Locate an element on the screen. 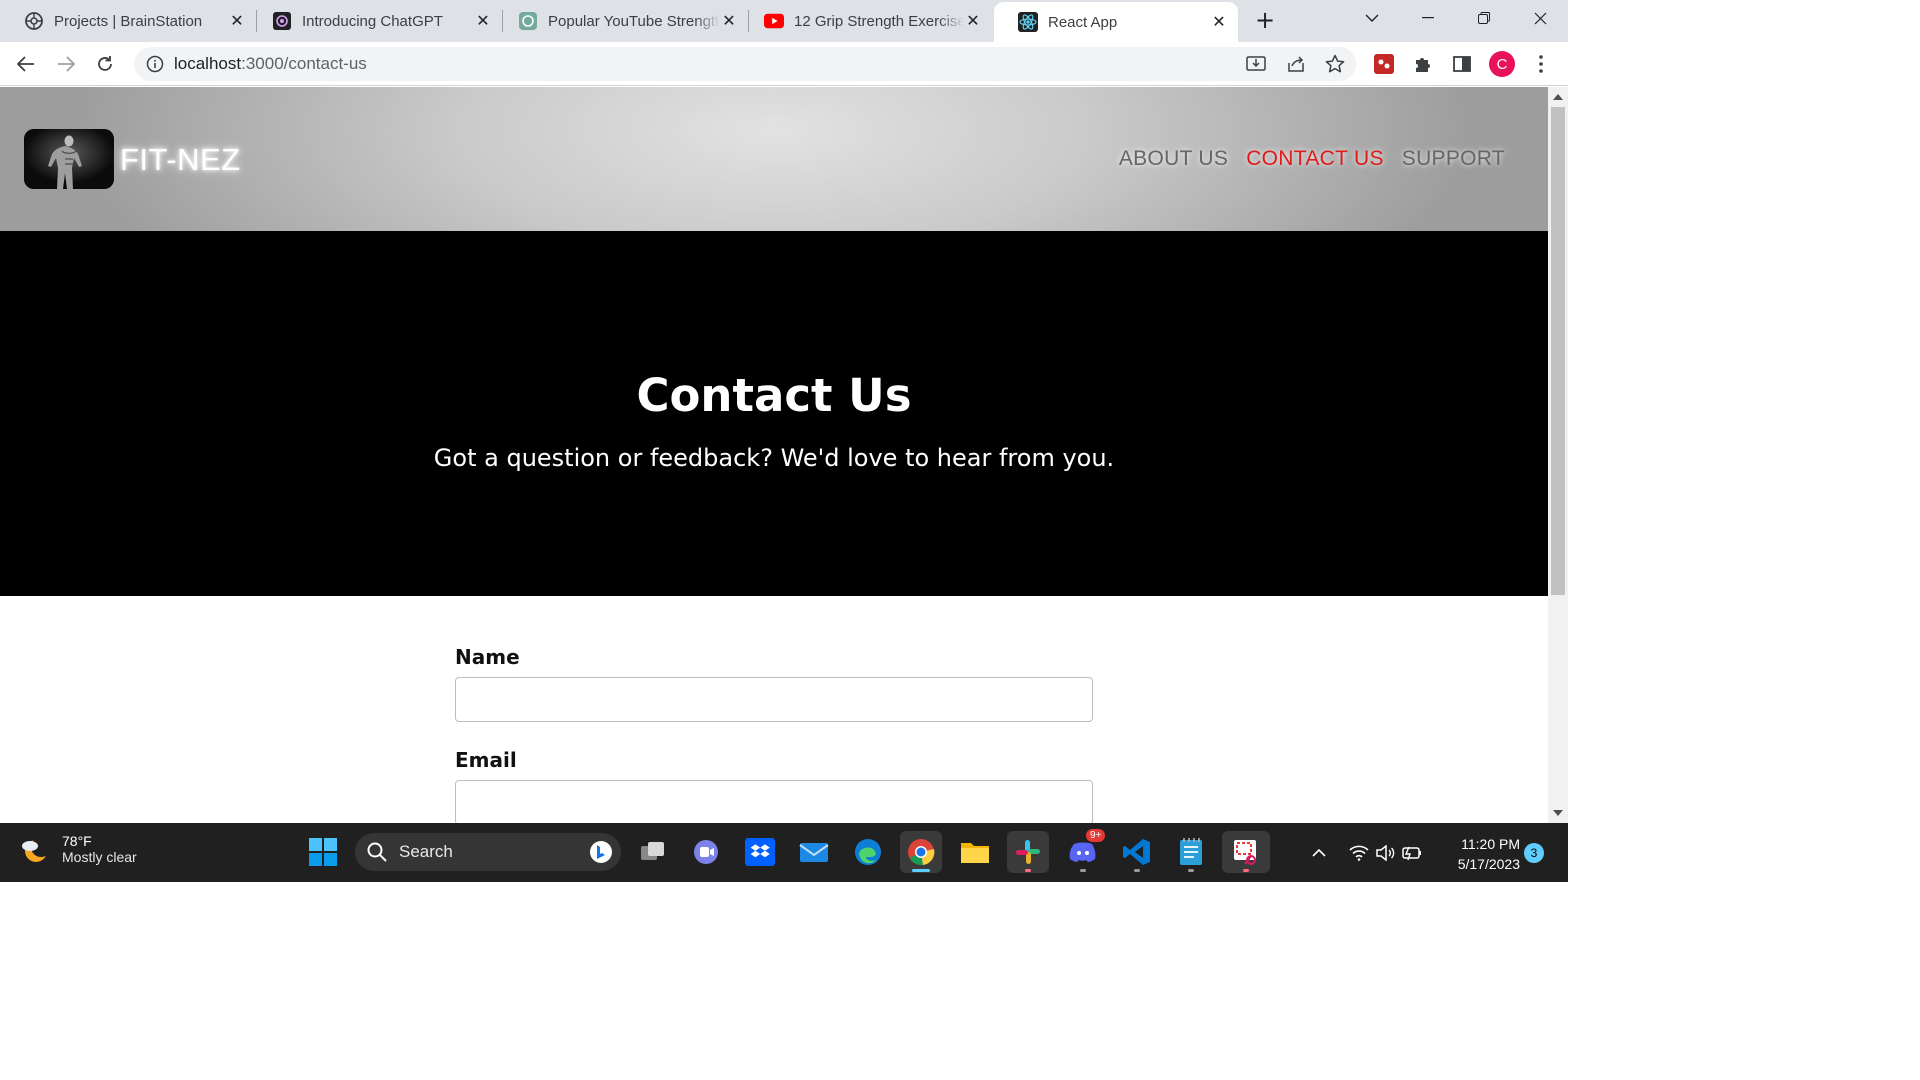 This screenshot has width=1920, height=1080. tab-brainstation: Projects | BrainStation ✕ is located at coordinates (128, 21).